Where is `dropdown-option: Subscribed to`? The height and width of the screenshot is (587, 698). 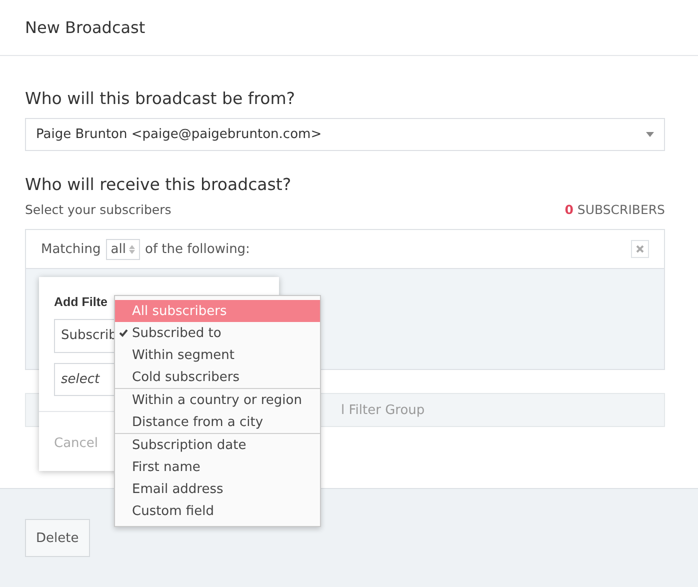 dropdown-option: Subscribed to is located at coordinates (217, 333).